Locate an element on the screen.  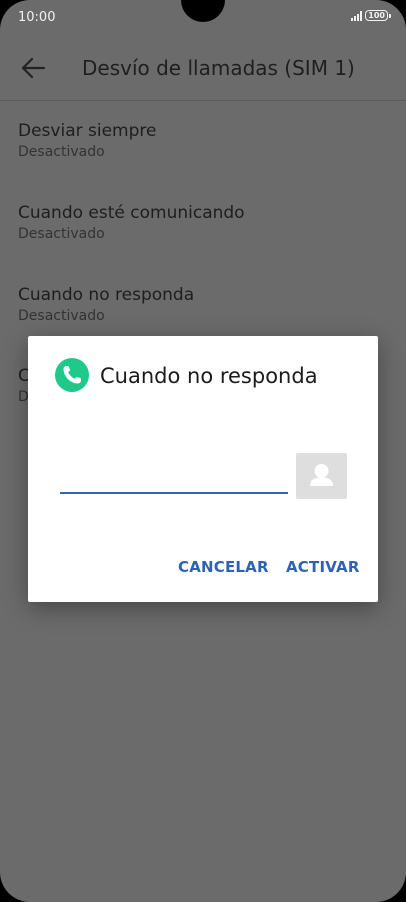
status-bar: 10:00 100 is located at coordinates (203, 18).